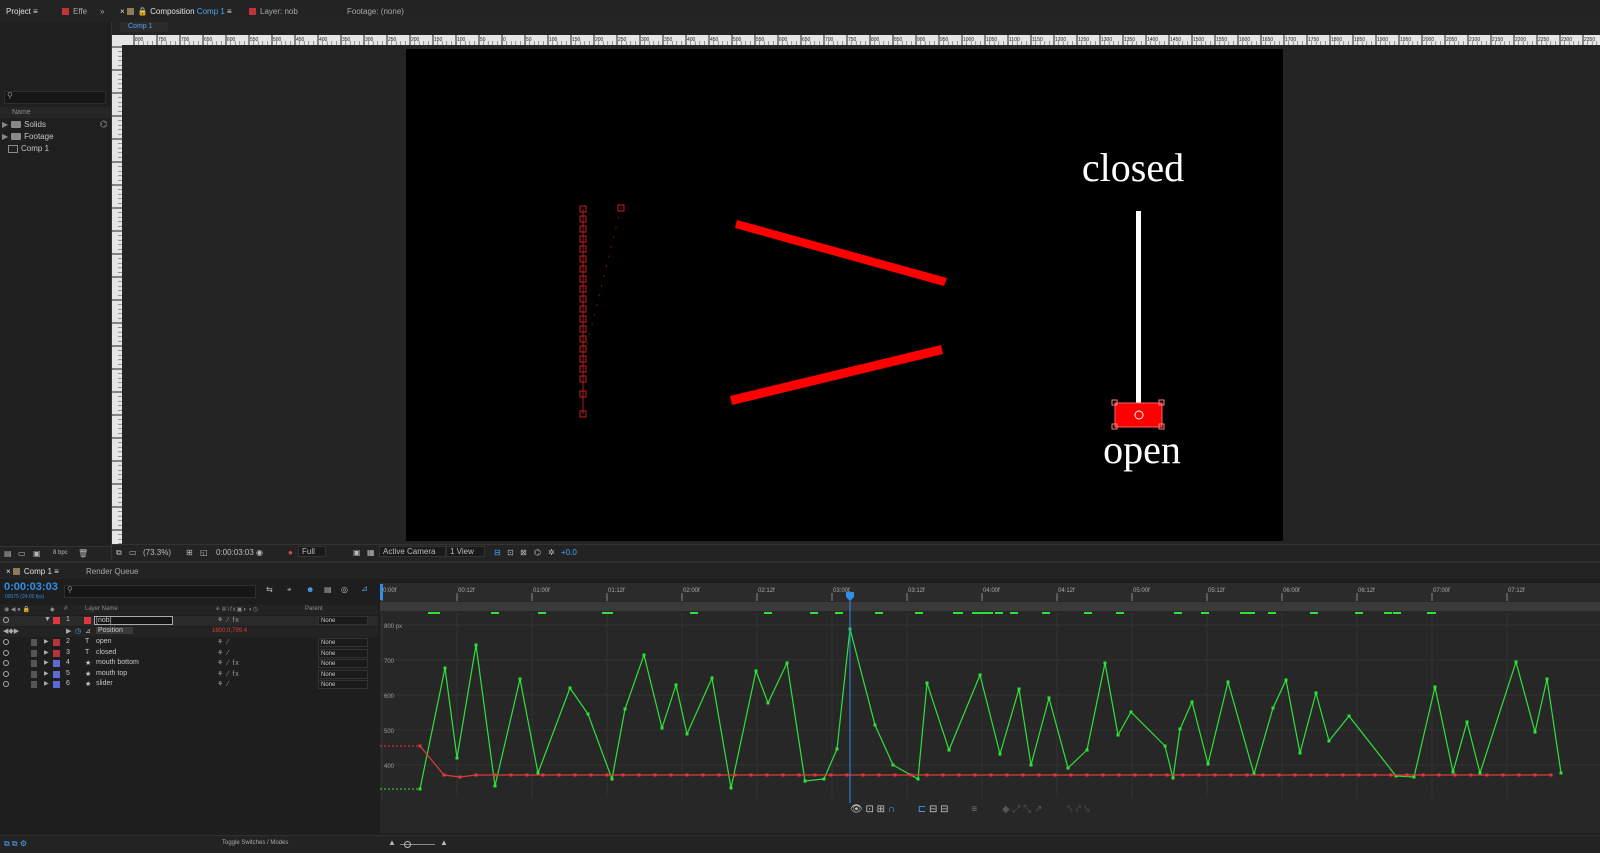  Describe the element at coordinates (290, 552) in the screenshot. I see `color-channel-icon: ●` at that location.